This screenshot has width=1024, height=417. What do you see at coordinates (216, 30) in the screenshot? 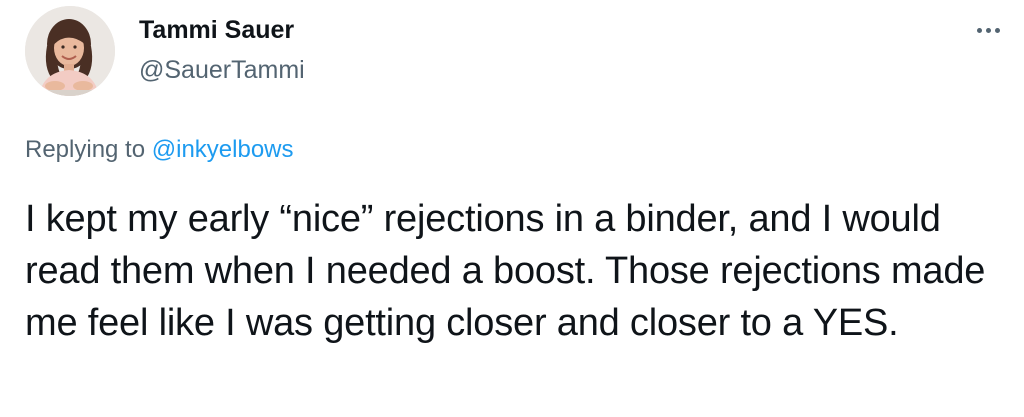
I see `author-display-name: Tammi Sauer` at bounding box center [216, 30].